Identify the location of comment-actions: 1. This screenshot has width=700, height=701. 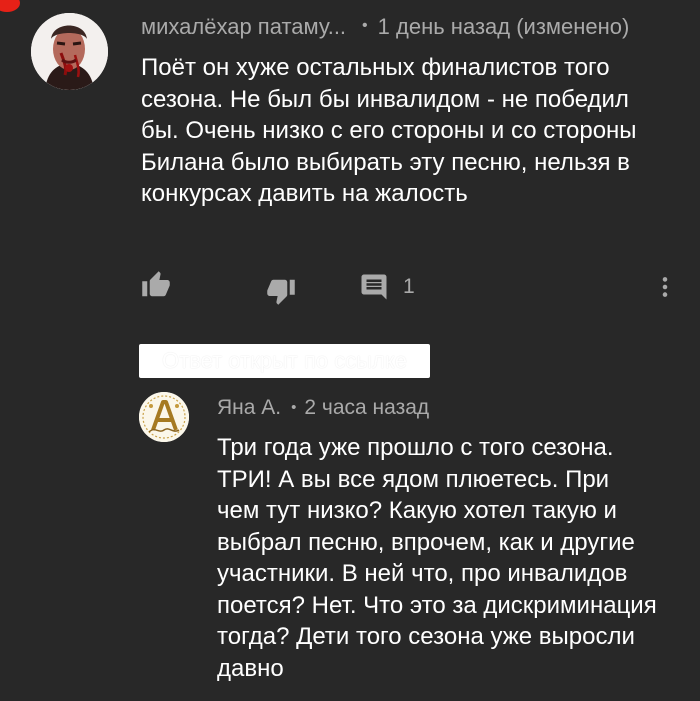
(350, 288).